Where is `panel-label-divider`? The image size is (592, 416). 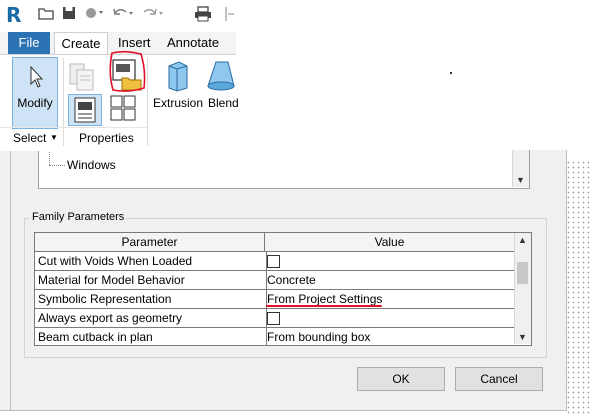
panel-label-divider is located at coordinates (73, 127).